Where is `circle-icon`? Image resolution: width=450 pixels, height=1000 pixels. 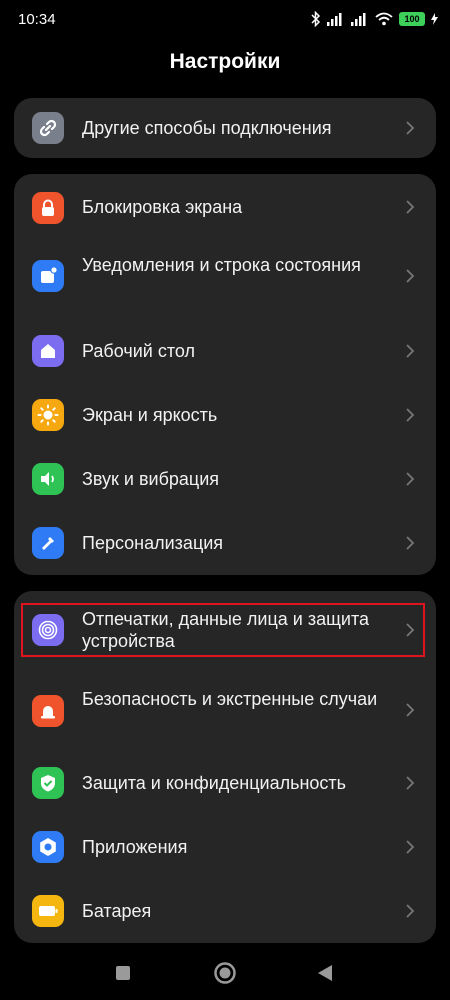
circle-icon is located at coordinates (225, 973).